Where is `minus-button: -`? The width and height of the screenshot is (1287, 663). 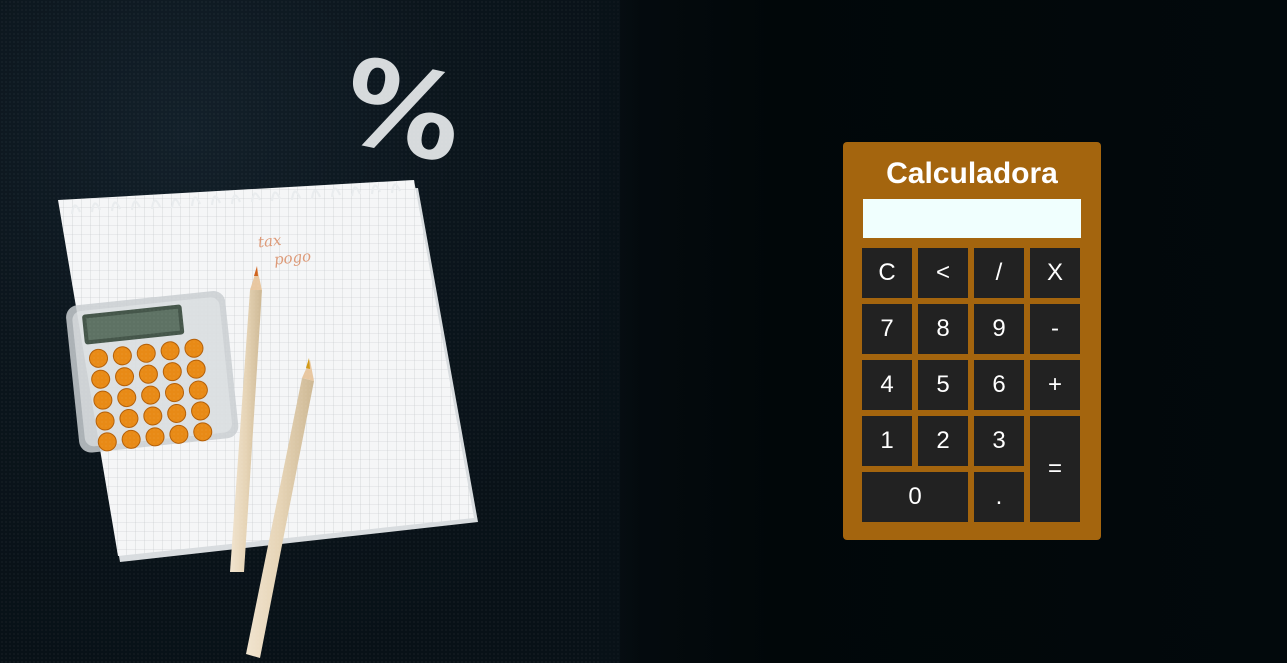
minus-button: - is located at coordinates (1055, 329).